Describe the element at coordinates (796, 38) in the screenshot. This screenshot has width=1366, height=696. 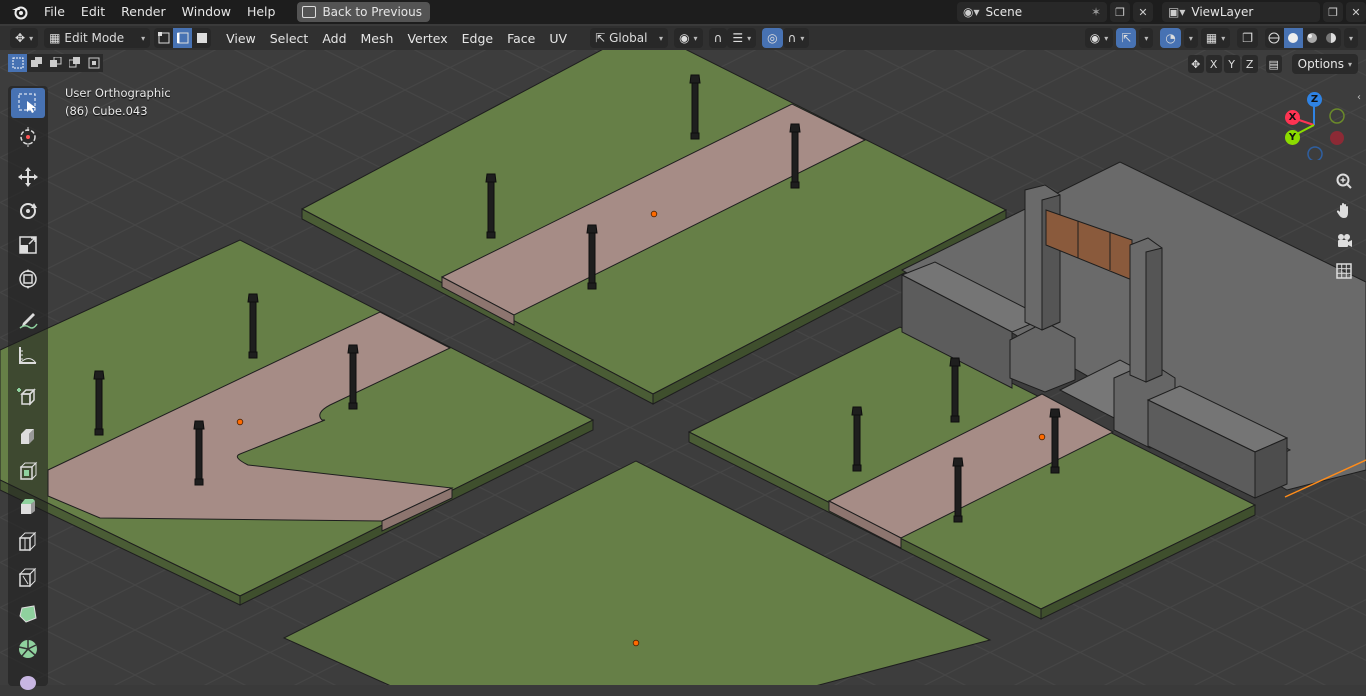
I see `falloff-dropdown: ∩ ▾` at that location.